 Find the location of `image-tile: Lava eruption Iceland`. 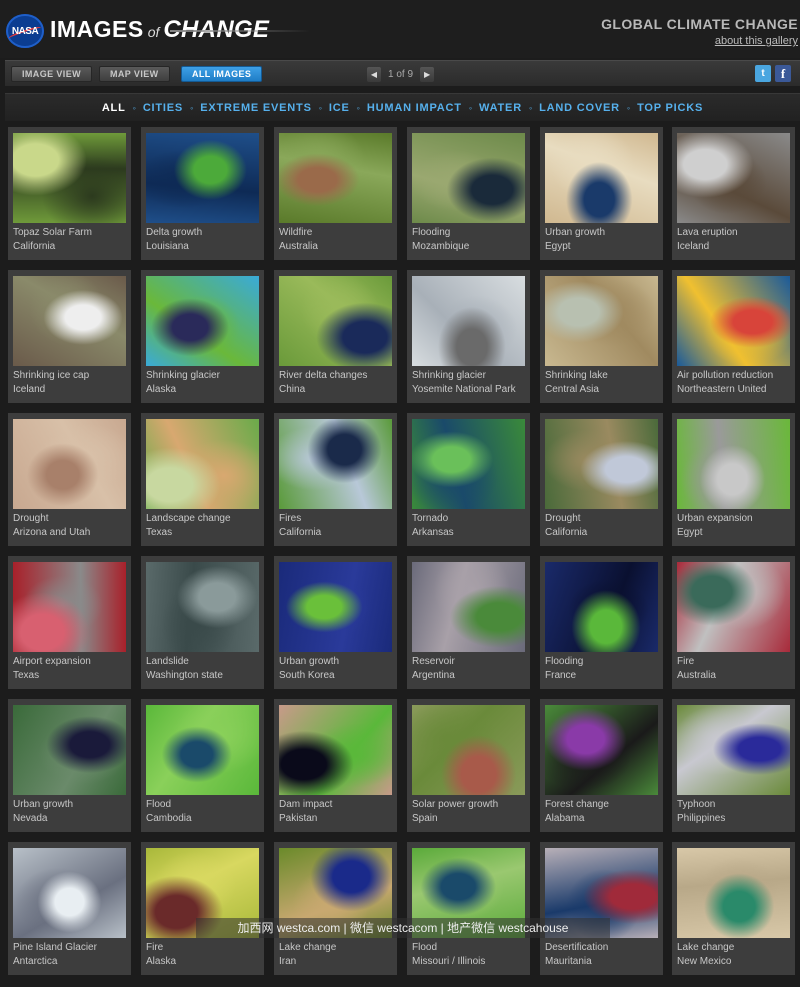

image-tile: Lava eruption Iceland is located at coordinates (733, 193).